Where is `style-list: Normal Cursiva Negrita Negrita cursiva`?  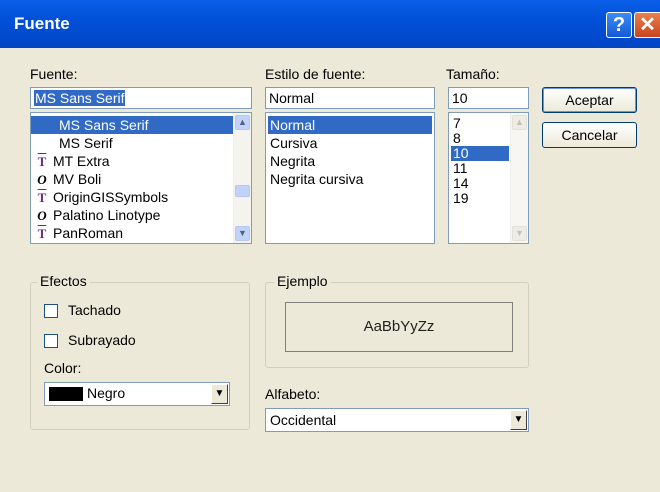 style-list: Normal Cursiva Negrita Negrita cursiva is located at coordinates (350, 178).